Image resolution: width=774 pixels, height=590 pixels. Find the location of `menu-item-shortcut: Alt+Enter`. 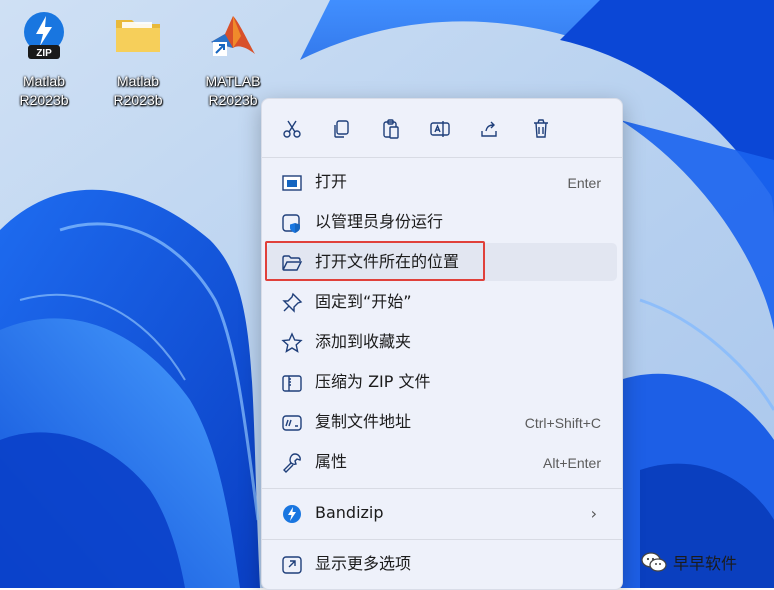

menu-item-shortcut: Alt+Enter is located at coordinates (572, 463).